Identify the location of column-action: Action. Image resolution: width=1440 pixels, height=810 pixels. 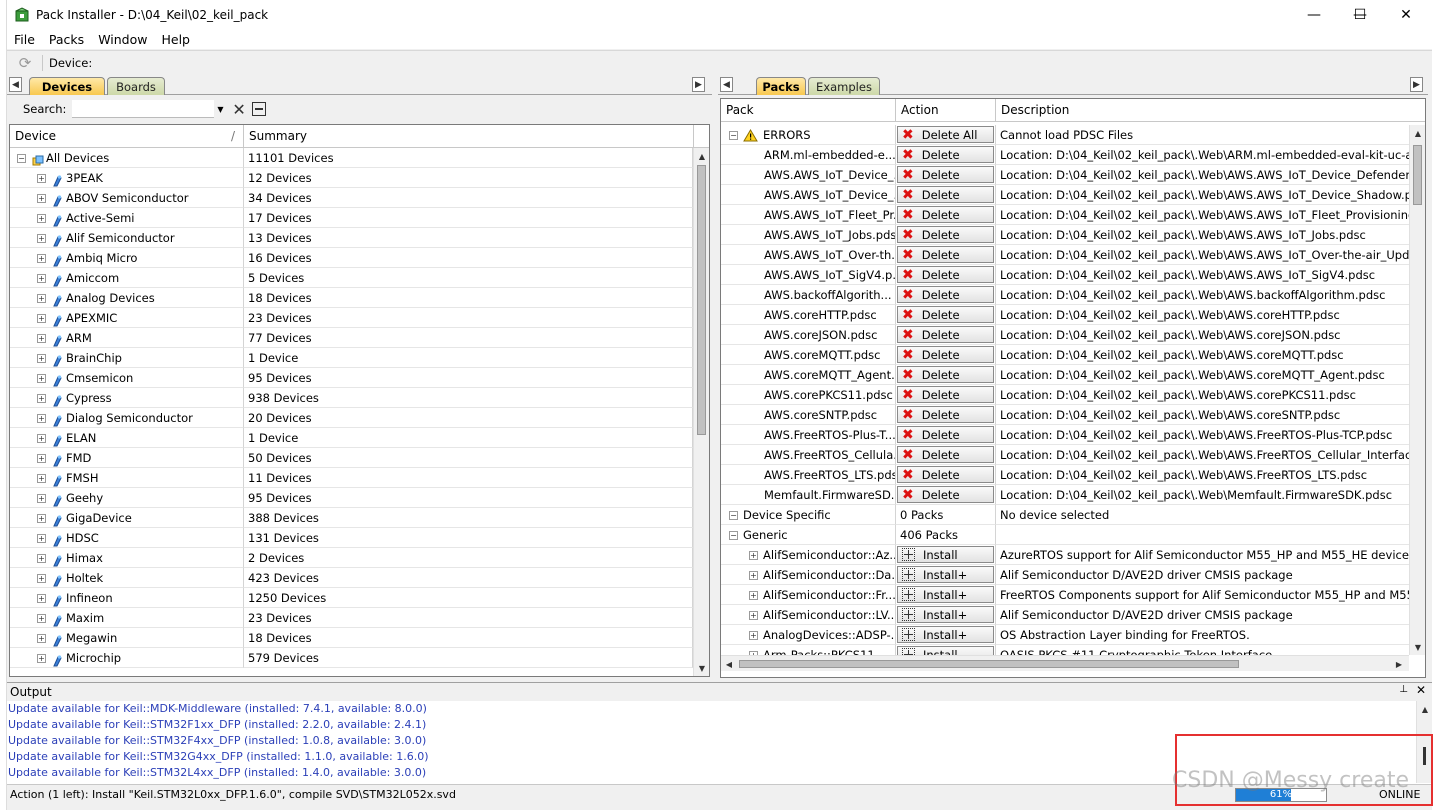
(946, 110).